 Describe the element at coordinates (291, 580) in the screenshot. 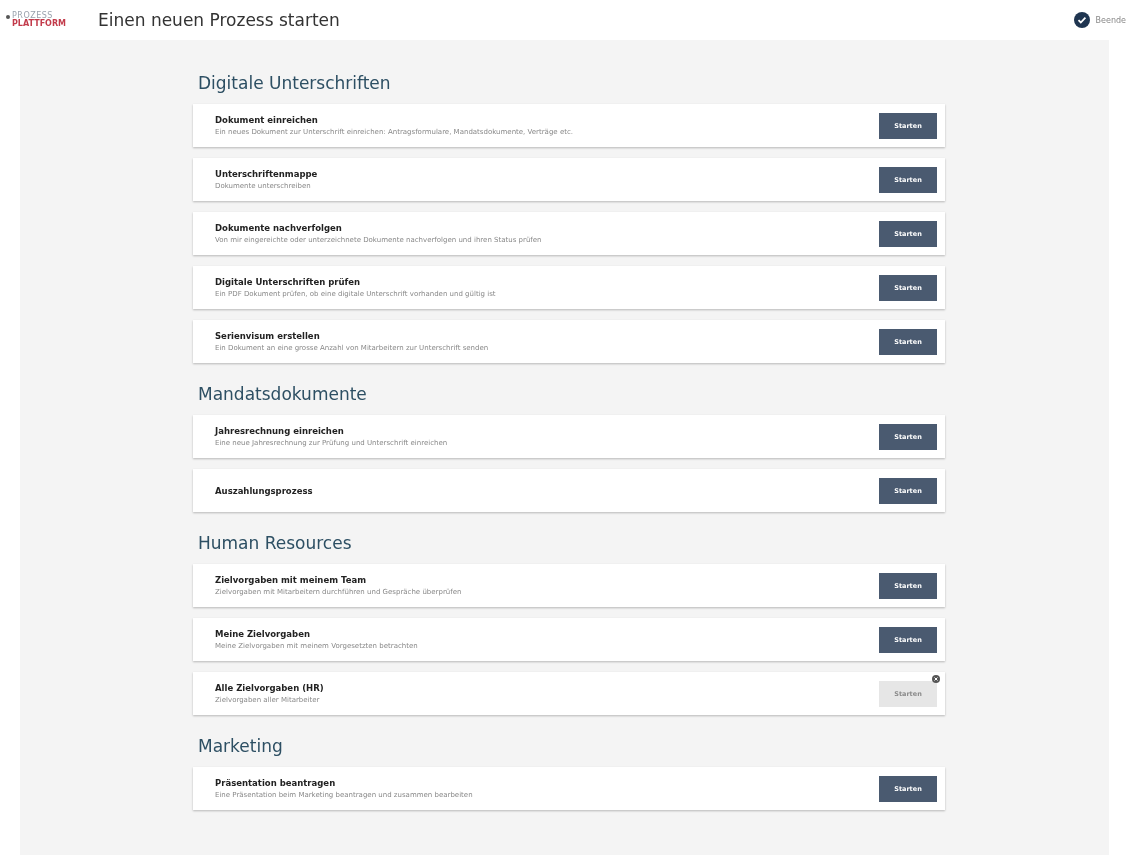

I see `process-name: Zielvorgaben mit meinem Team` at that location.